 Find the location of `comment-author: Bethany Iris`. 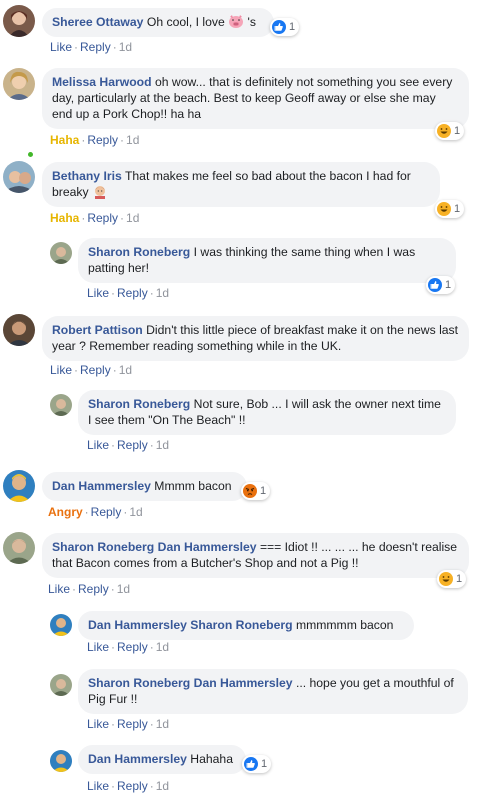

comment-author: Bethany Iris is located at coordinates (87, 176).